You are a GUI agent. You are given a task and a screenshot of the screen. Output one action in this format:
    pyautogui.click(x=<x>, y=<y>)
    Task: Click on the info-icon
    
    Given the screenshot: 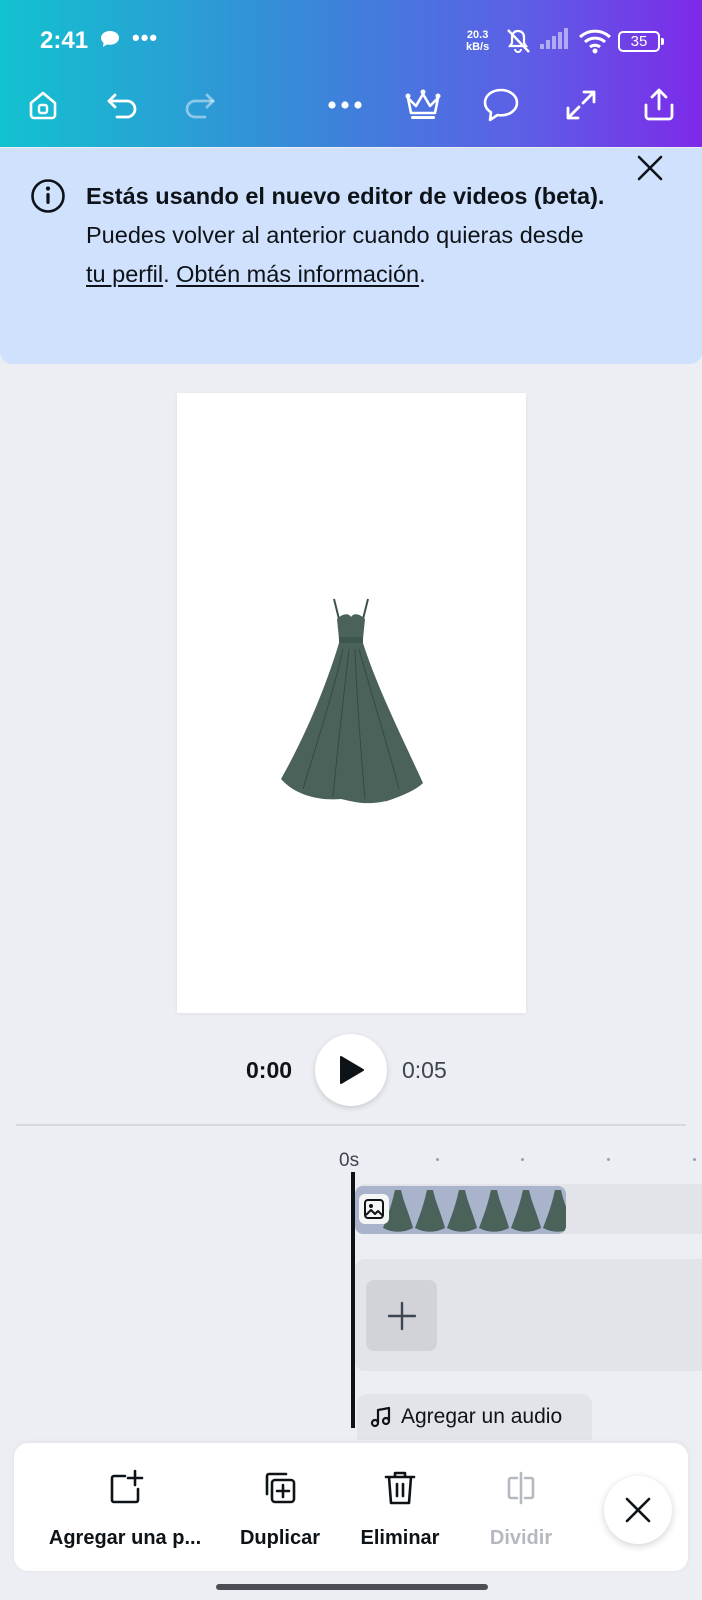 What is the action you would take?
    pyautogui.click(x=48, y=196)
    